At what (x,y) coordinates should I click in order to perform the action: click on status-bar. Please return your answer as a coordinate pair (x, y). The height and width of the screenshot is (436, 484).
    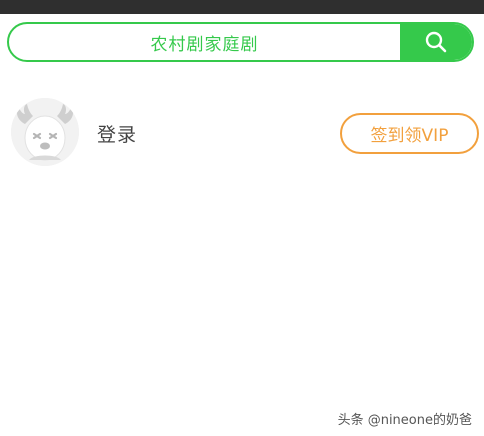
    Looking at the image, I should click on (242, 7).